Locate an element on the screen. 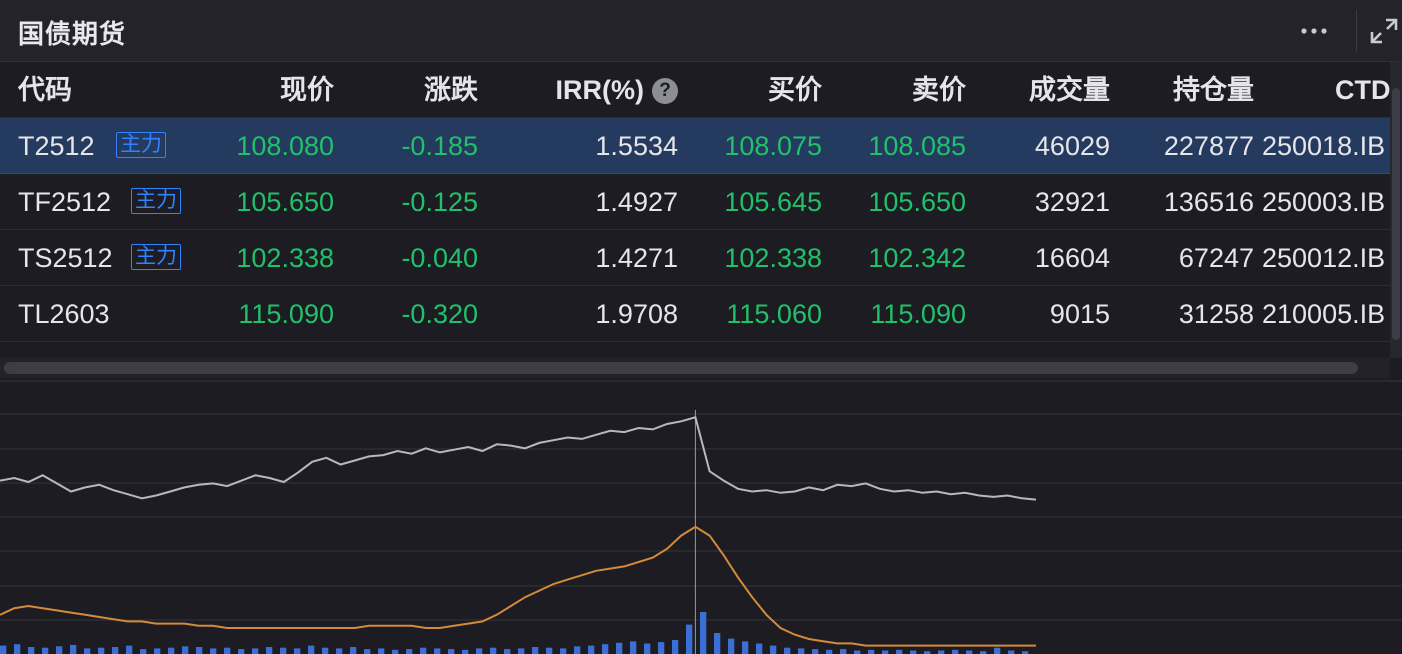  column-header-irr: IRR(%)? is located at coordinates (589, 90).